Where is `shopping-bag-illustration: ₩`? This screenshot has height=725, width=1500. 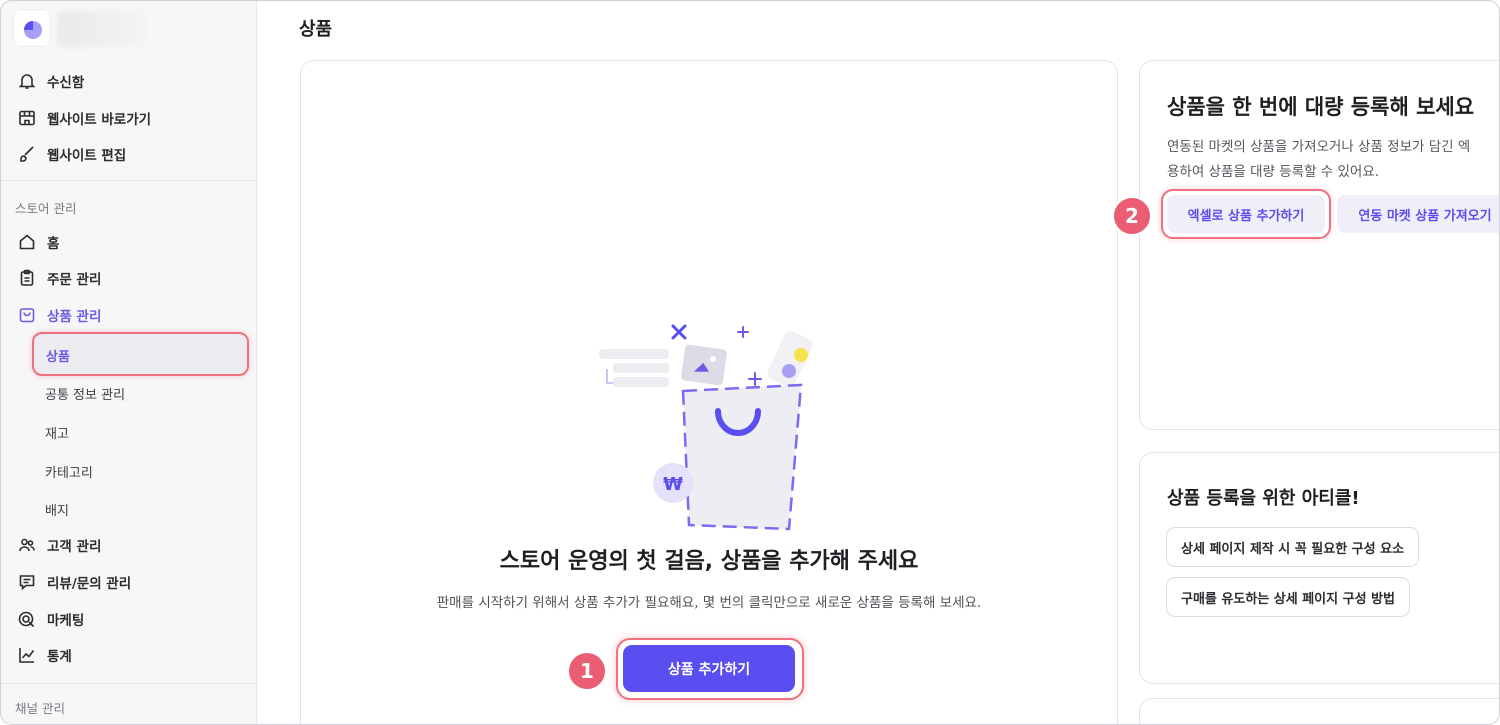
shopping-bag-illustration: ₩ is located at coordinates (706, 427).